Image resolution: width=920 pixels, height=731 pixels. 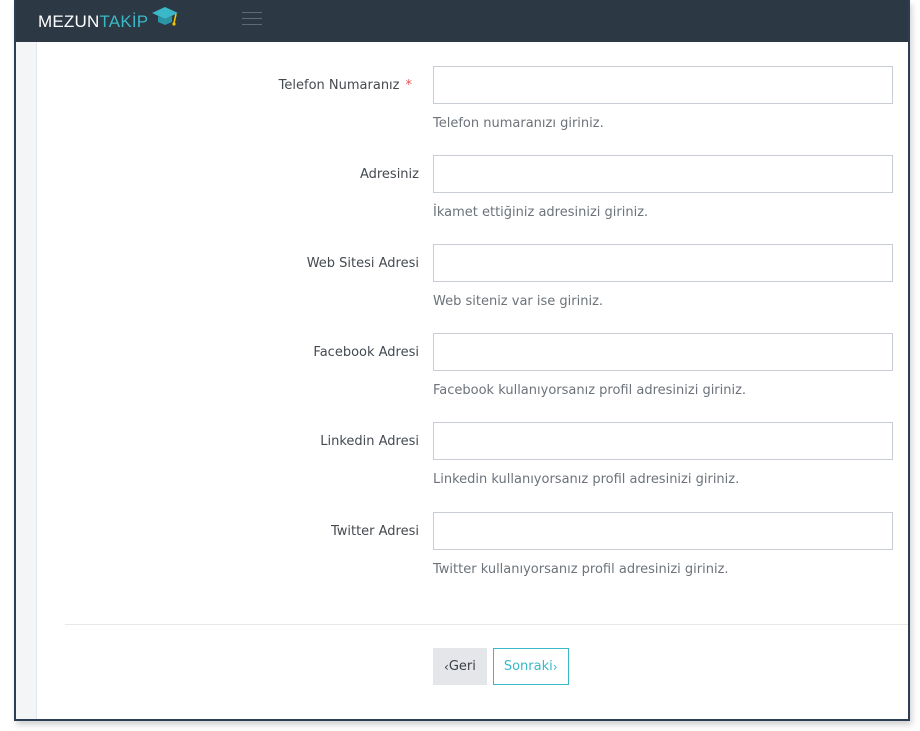 What do you see at coordinates (486, 624) in the screenshot?
I see `form-divider` at bounding box center [486, 624].